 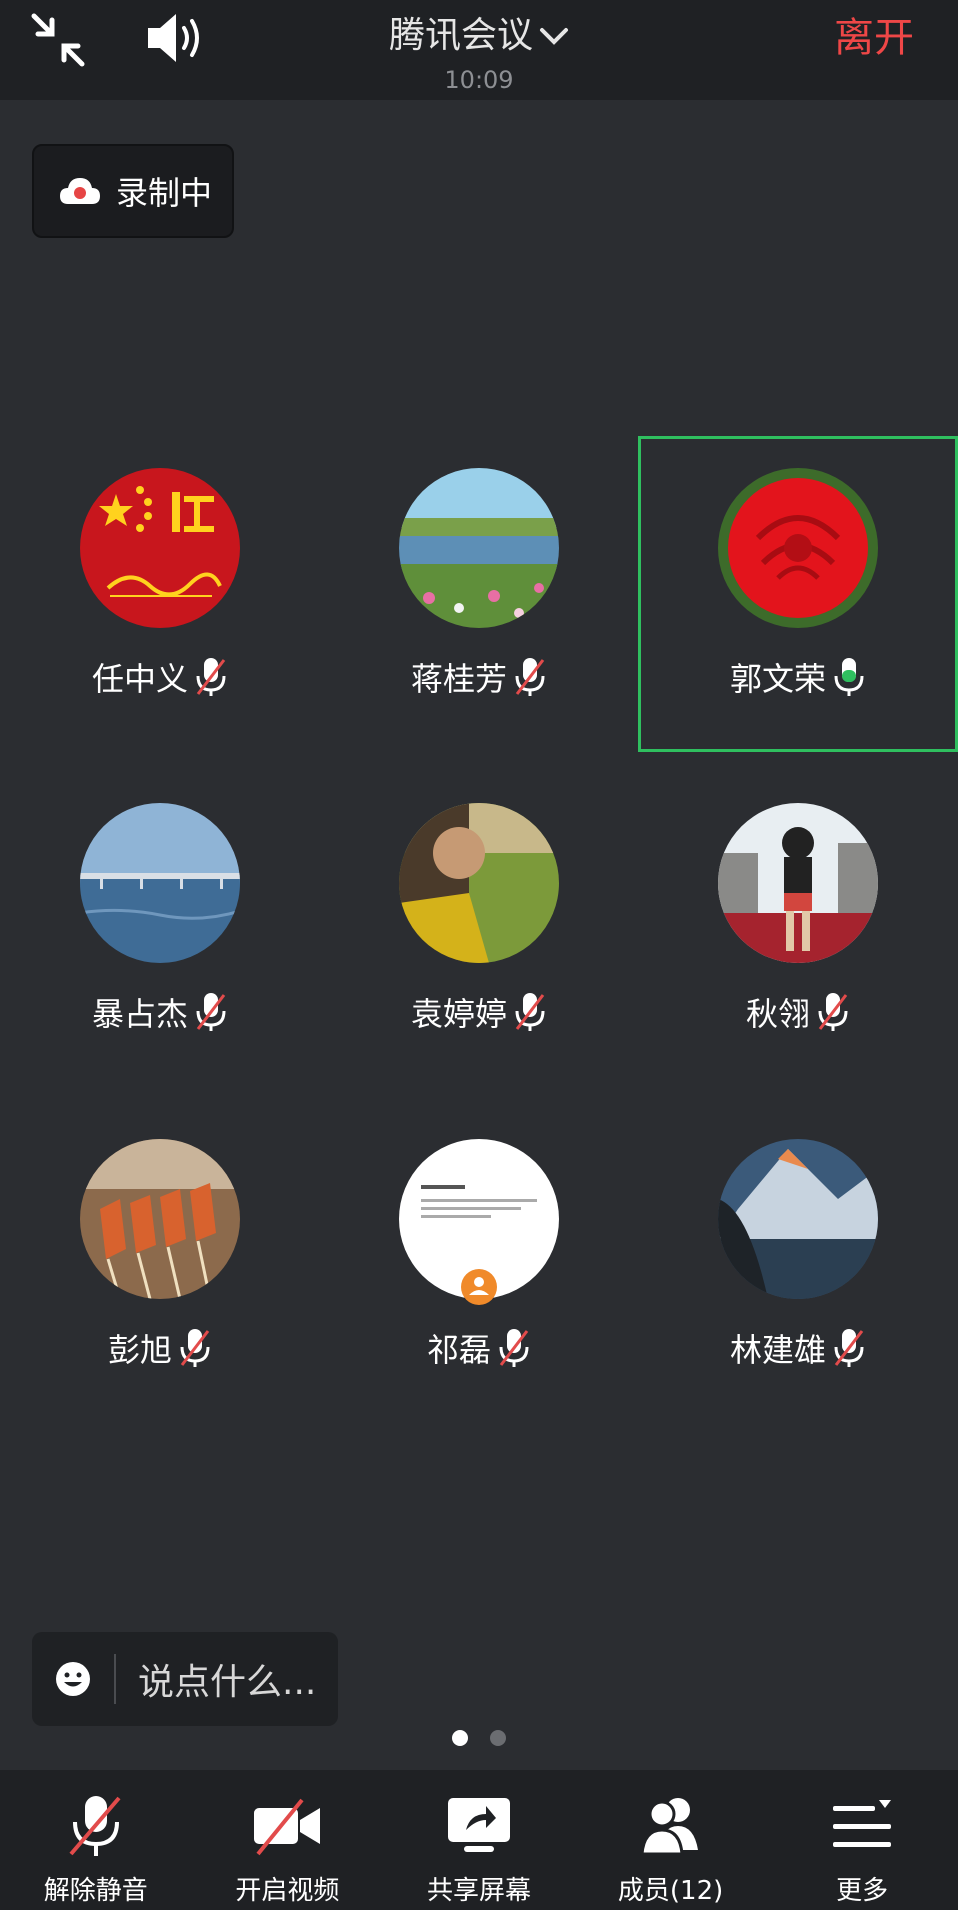 I want to click on chevron-down-icon, so click(x=554, y=36).